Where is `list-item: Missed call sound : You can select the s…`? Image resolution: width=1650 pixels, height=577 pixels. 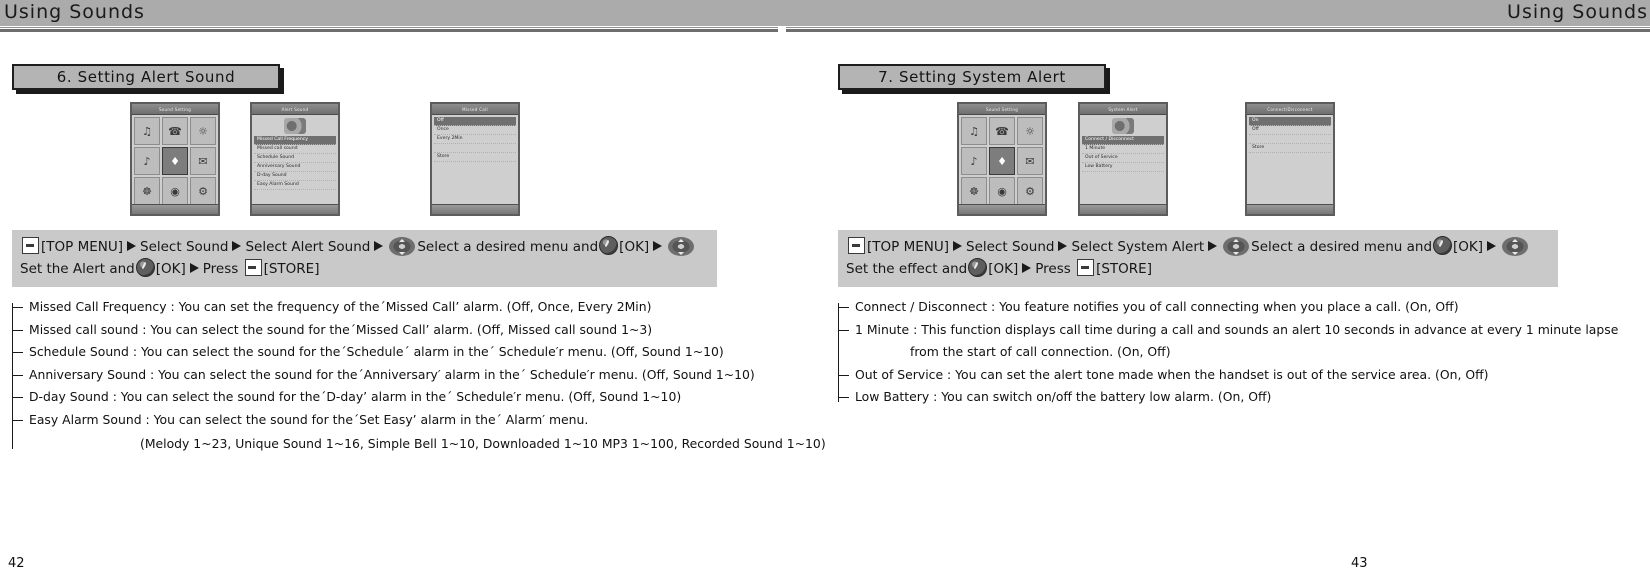 list-item: Missed call sound : You can select the s… is located at coordinates (418, 330).